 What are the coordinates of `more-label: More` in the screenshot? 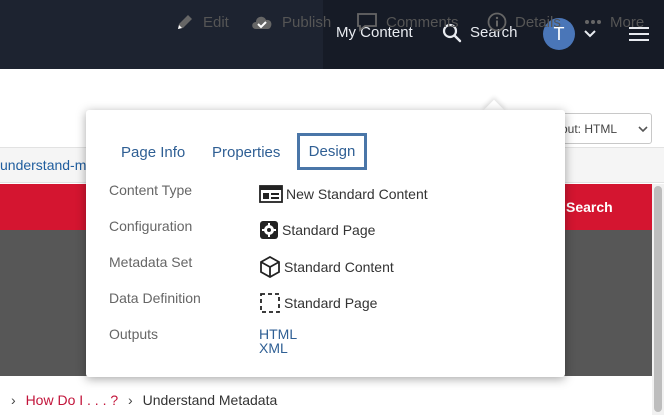 It's located at (627, 22).